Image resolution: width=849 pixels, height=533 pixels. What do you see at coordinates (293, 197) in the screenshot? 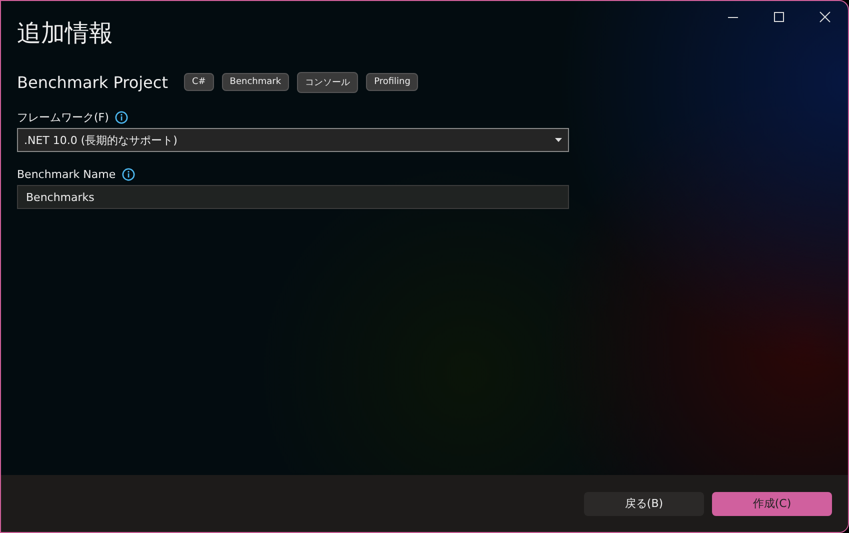
I see `input-field: Benchmarks` at bounding box center [293, 197].